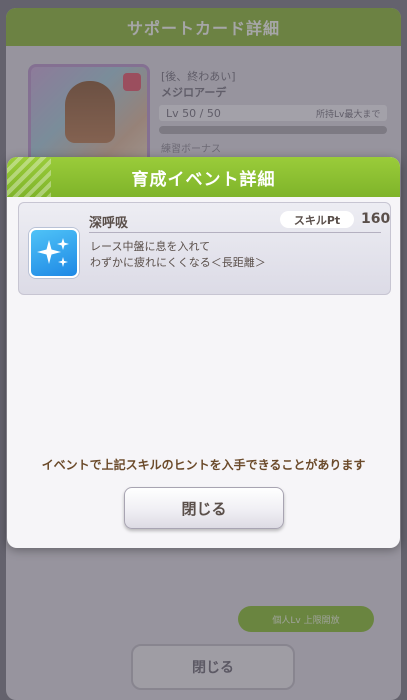 This screenshot has width=407, height=700. What do you see at coordinates (203, 179) in the screenshot?
I see `dialog-title: 育成イベント詳細` at bounding box center [203, 179].